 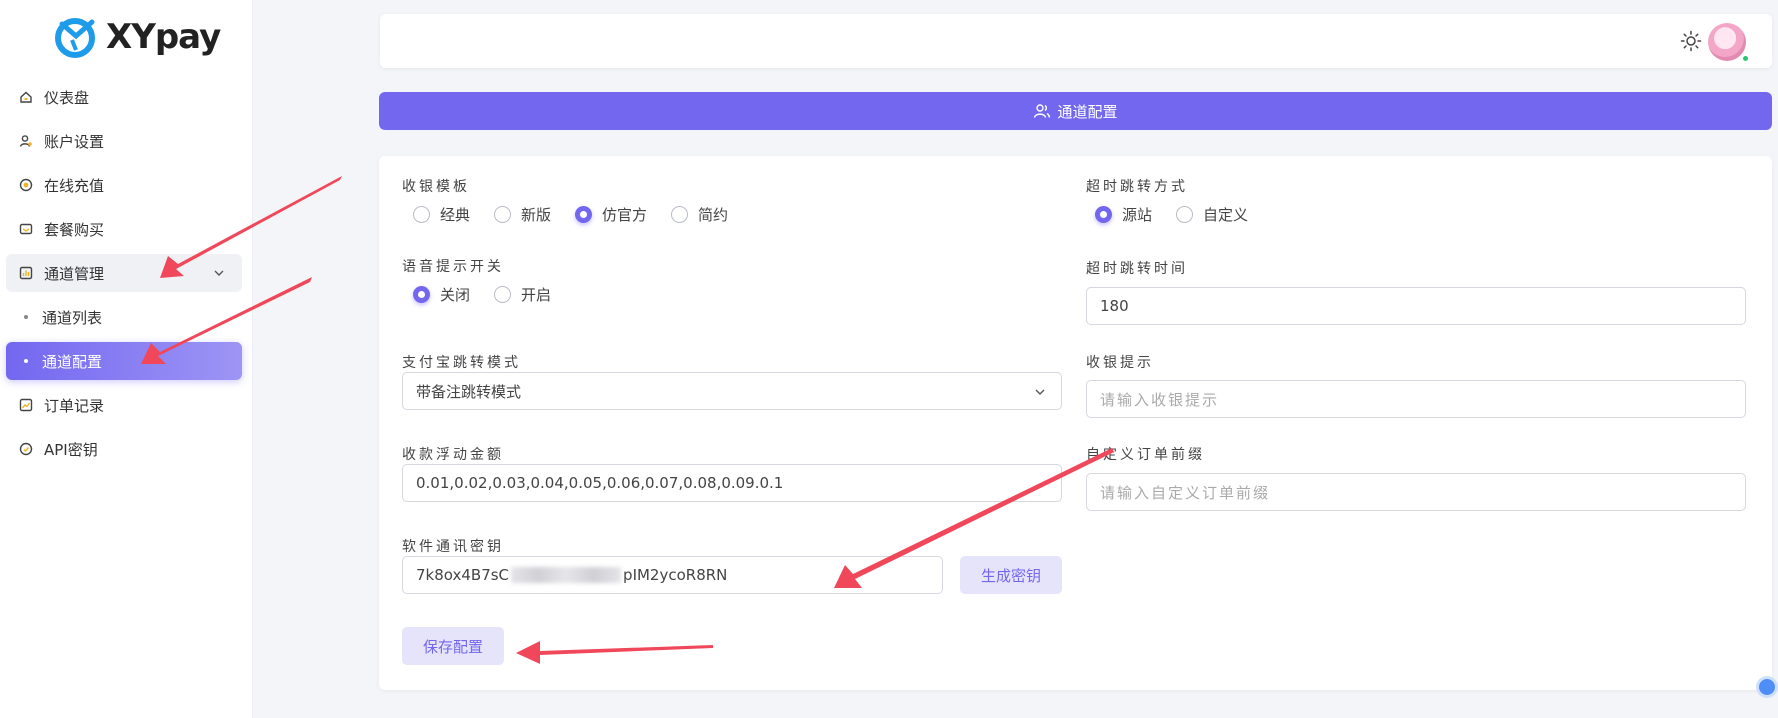 I want to click on sidebar-item-api-key: API密钥, so click(x=124, y=449).